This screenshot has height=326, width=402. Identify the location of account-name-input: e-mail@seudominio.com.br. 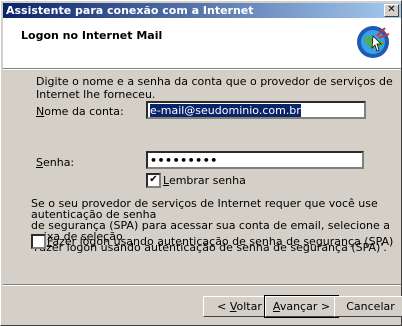
(256, 110).